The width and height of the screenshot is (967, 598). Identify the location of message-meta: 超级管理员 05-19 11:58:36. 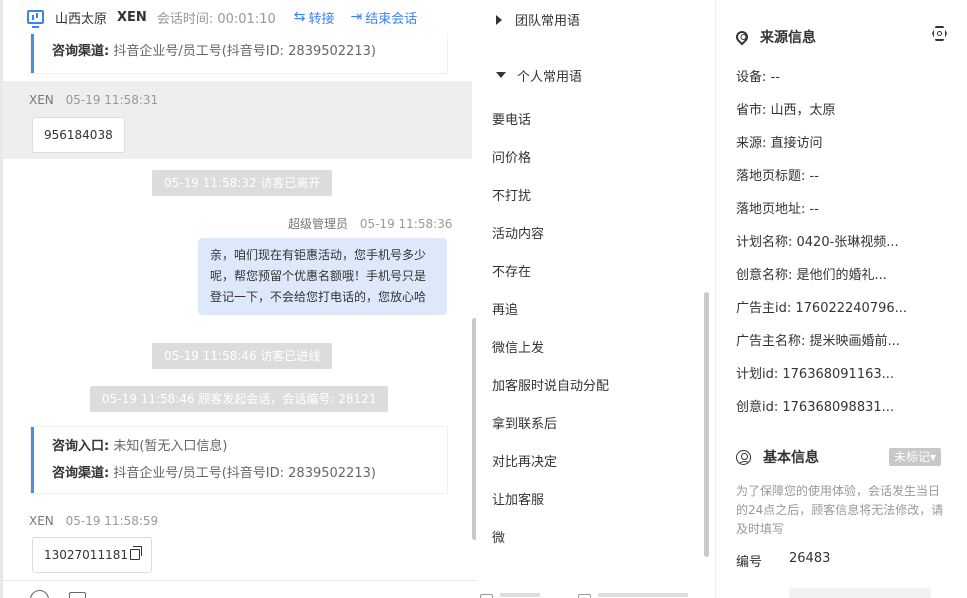
(370, 223).